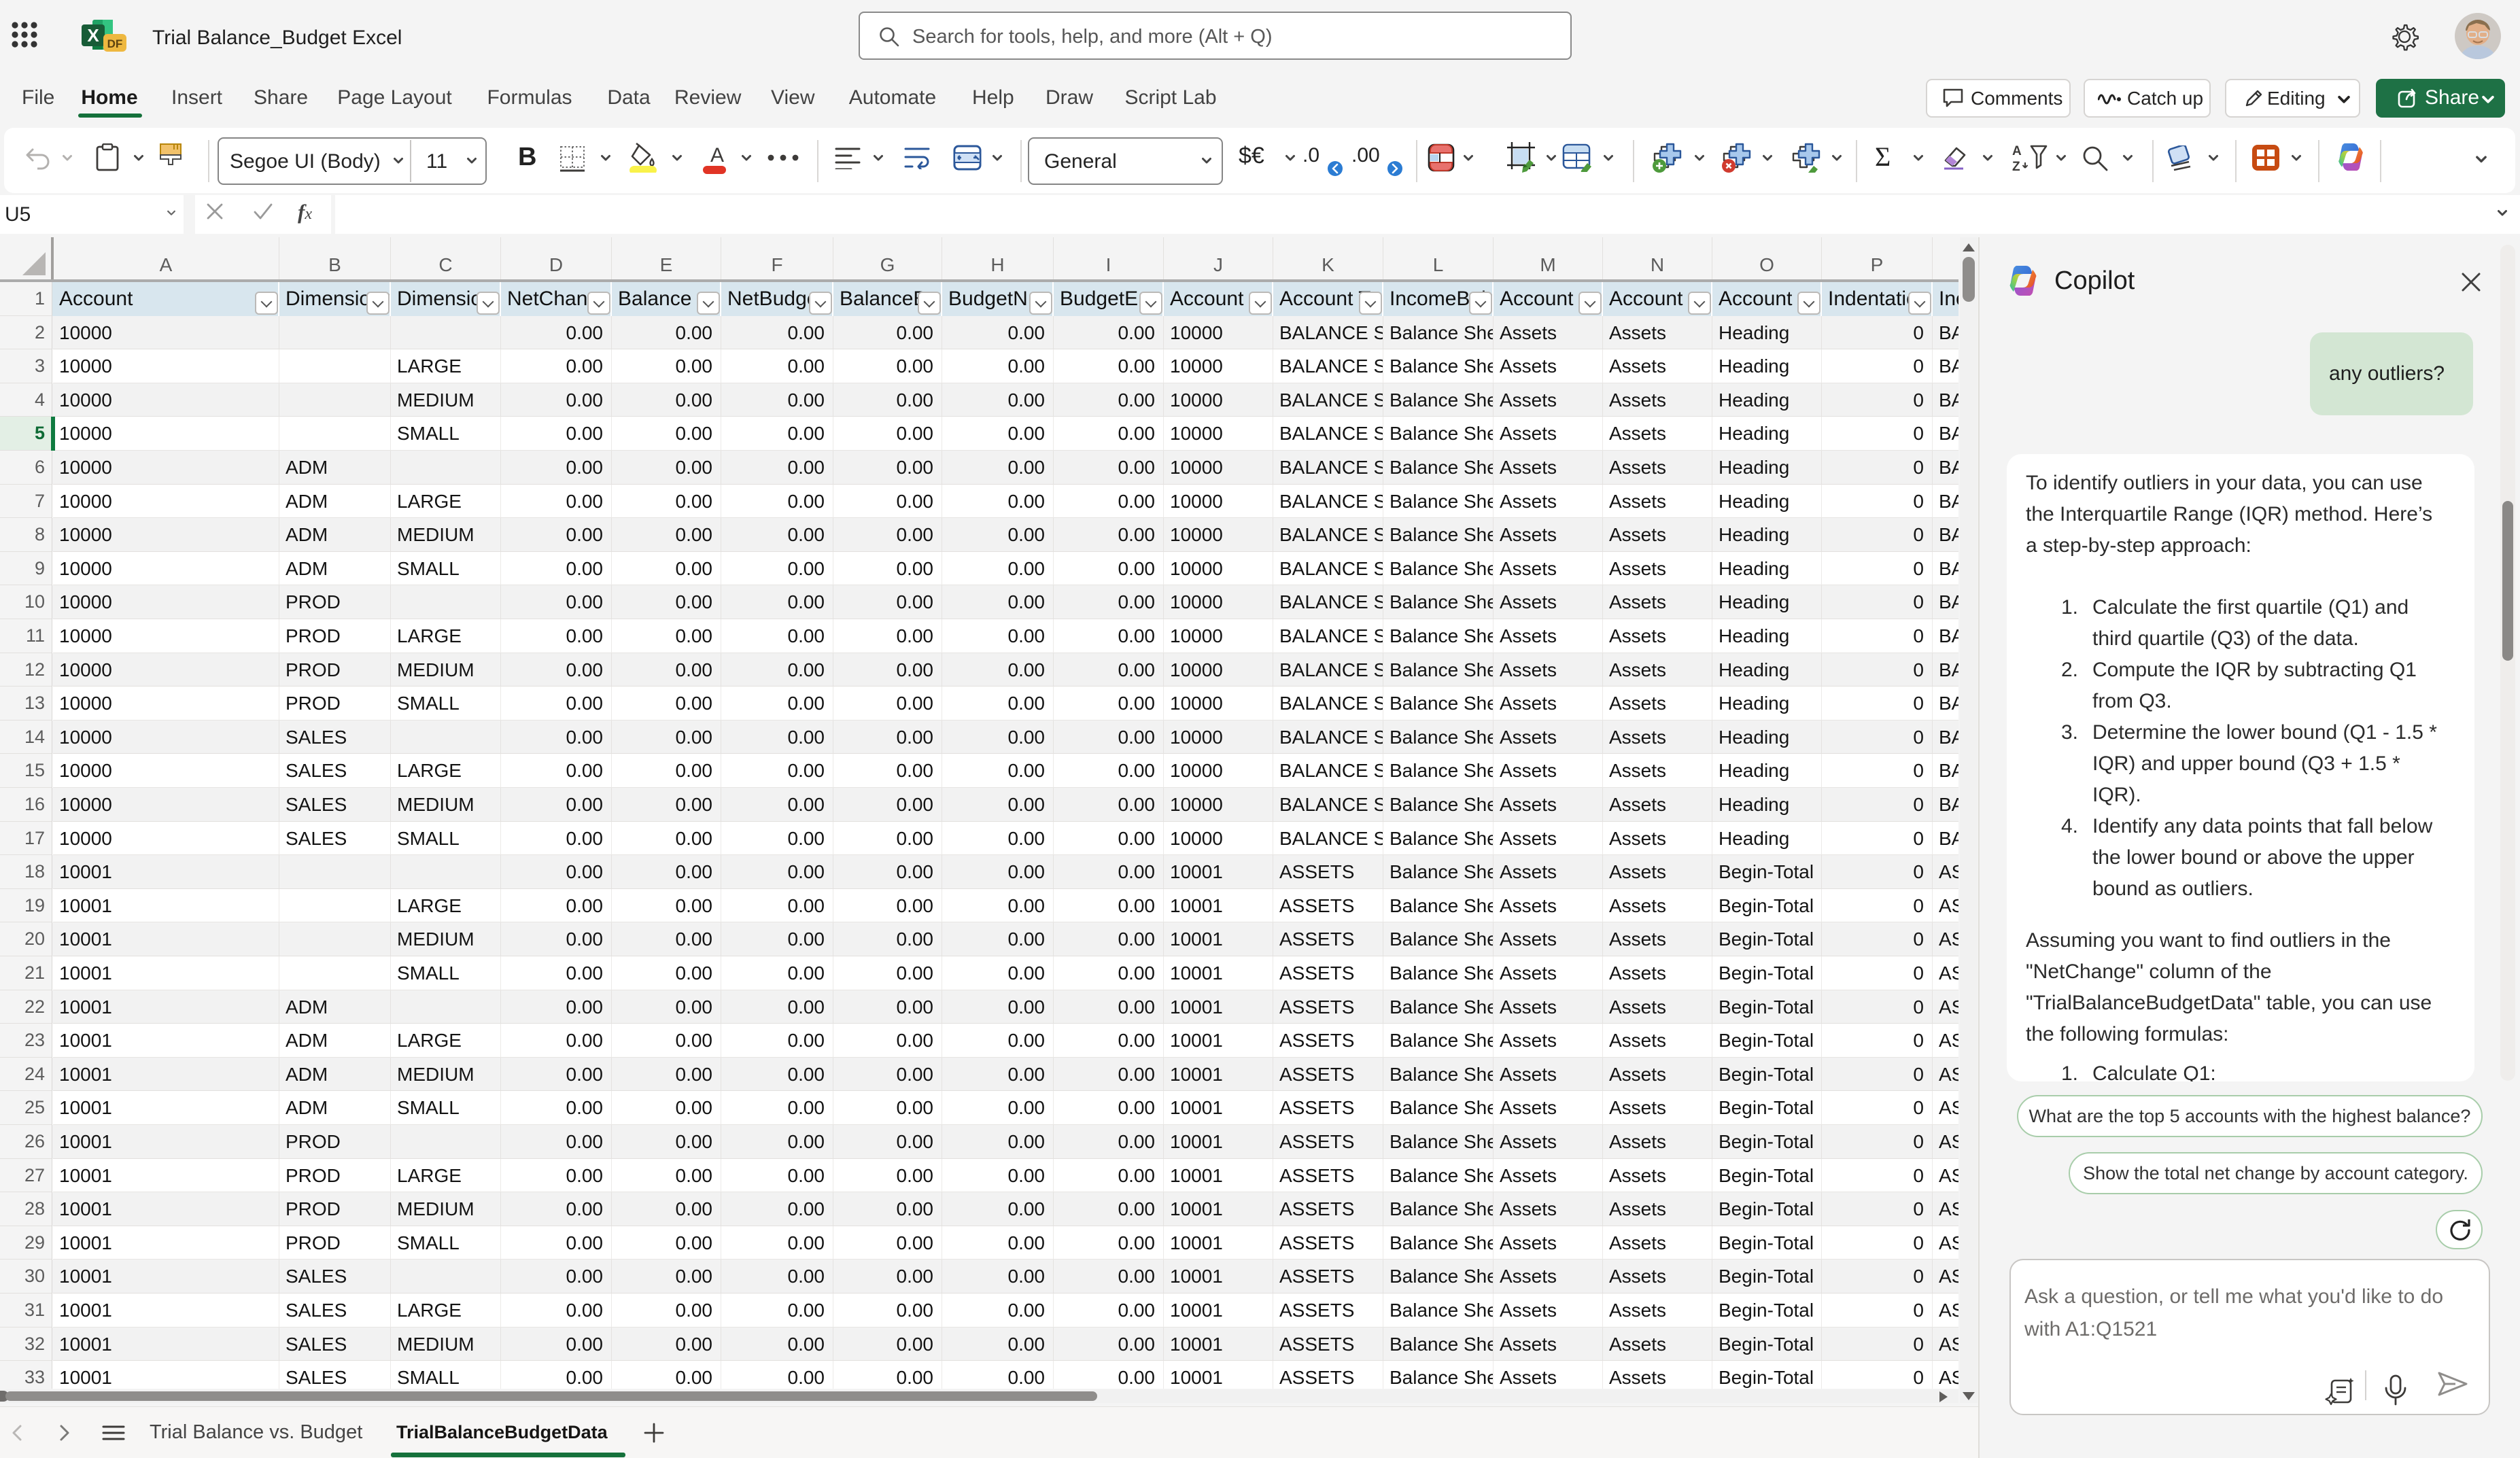  What do you see at coordinates (115, 43) in the screenshot?
I see `svg-text: DF` at bounding box center [115, 43].